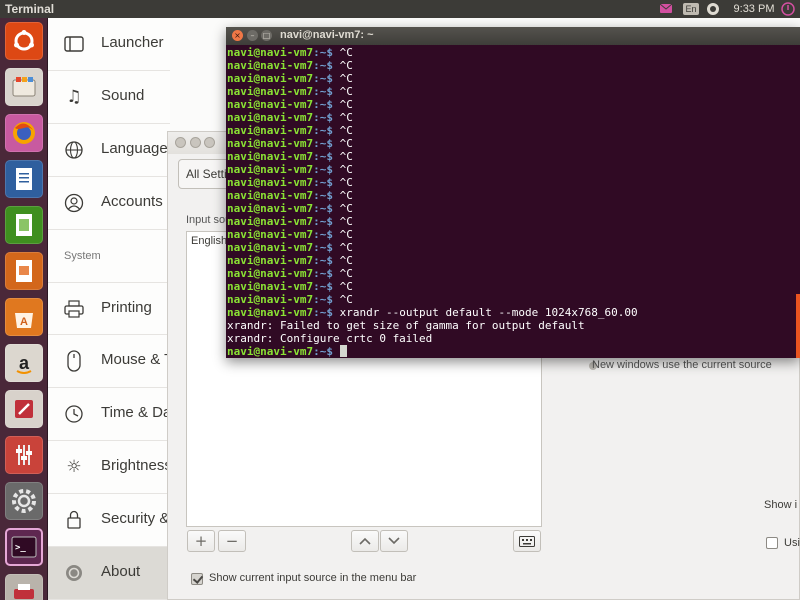 This screenshot has height=600, width=800. I want to click on dialog-maximize-icon, so click(209, 142).